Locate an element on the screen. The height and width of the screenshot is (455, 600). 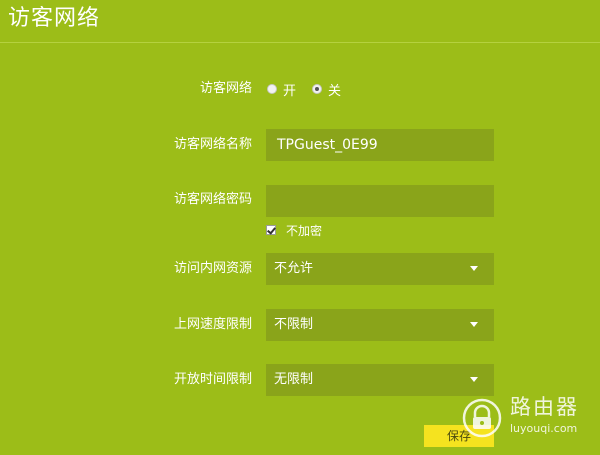
radio-checked-icon is located at coordinates (317, 89).